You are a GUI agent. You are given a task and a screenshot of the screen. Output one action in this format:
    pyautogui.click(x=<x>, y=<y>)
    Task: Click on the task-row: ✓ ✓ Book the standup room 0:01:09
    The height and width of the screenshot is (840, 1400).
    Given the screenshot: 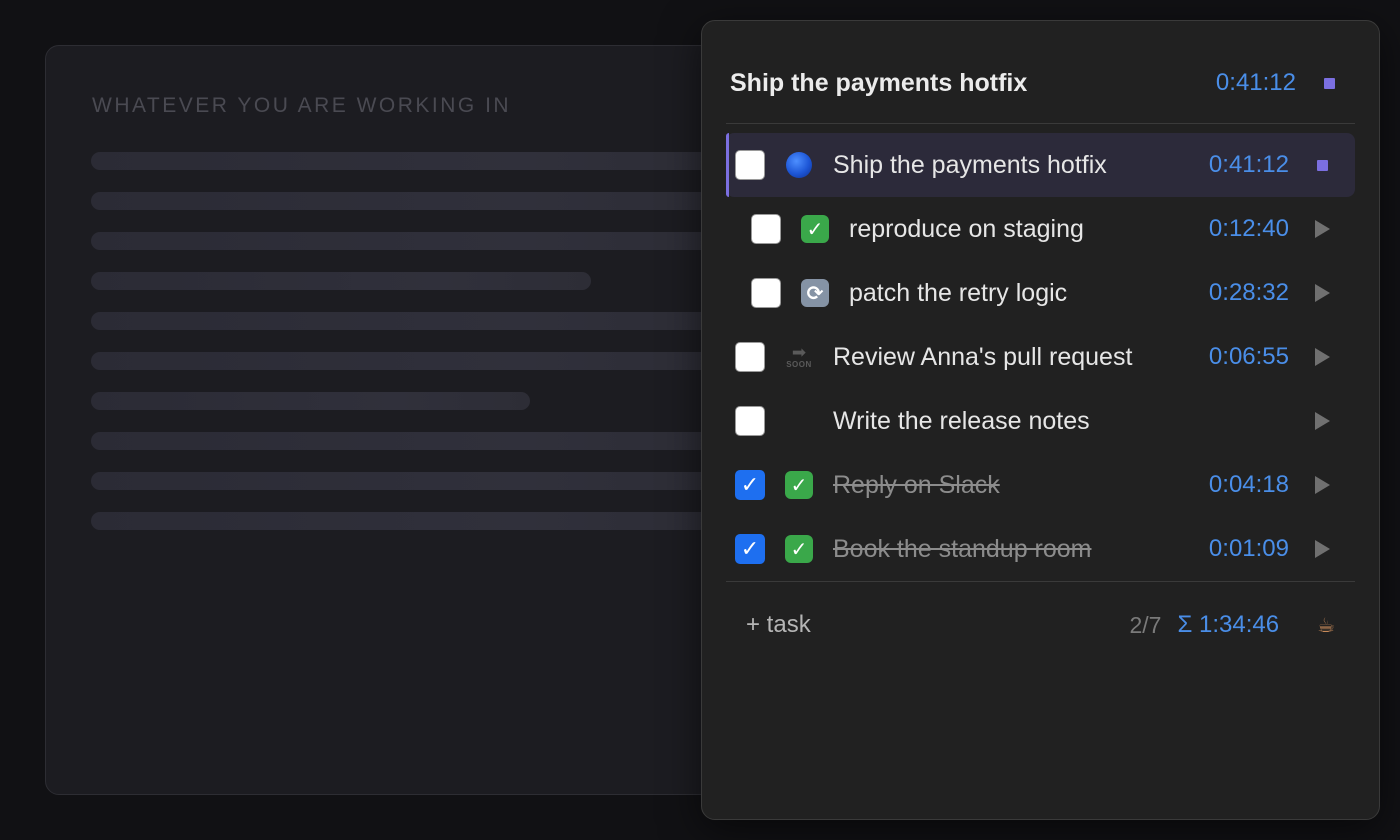 What is the action you would take?
    pyautogui.click(x=1040, y=549)
    